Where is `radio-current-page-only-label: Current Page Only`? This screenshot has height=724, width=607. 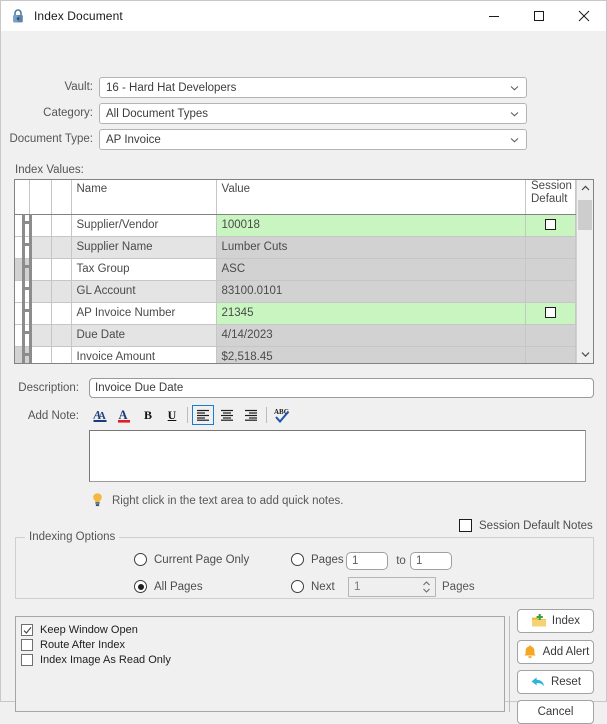
radio-current-page-only-label: Current Page Only is located at coordinates (202, 559).